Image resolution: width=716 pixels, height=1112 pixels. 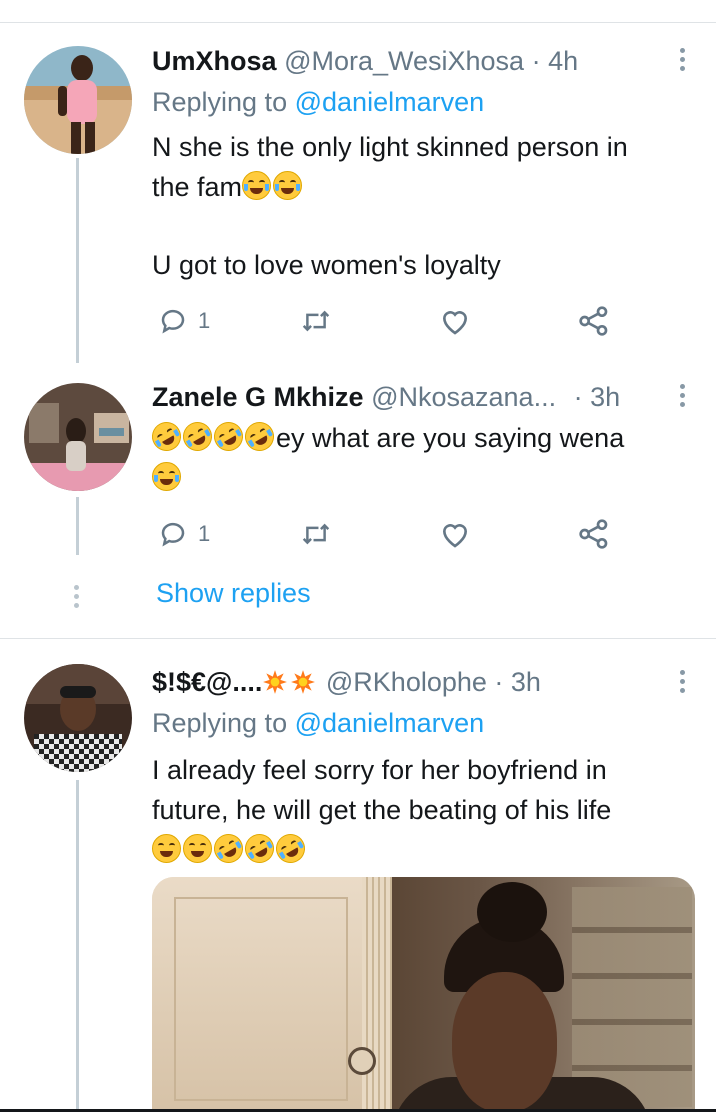 I want to click on user-handle: @RKholophe, so click(x=406, y=682).